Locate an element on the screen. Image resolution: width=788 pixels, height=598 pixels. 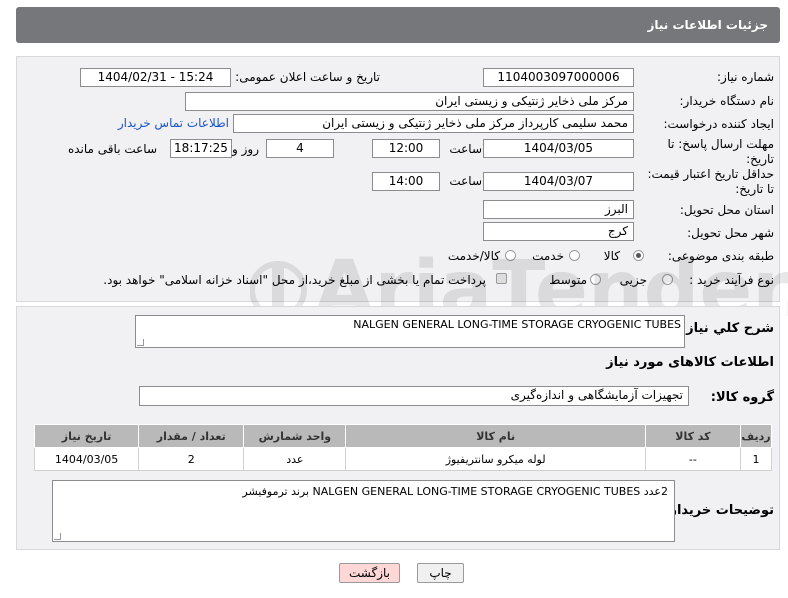
goods-group-label: گروه کالا: is located at coordinates (742, 397).